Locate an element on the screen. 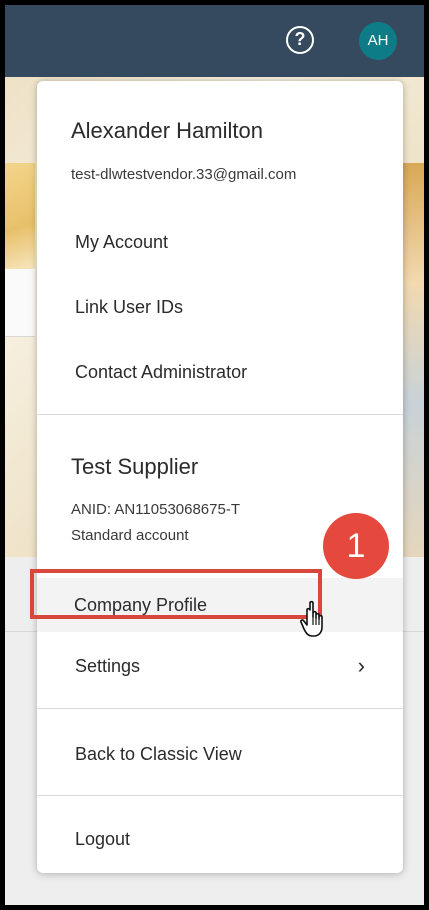  background-image-right is located at coordinates (413, 363).